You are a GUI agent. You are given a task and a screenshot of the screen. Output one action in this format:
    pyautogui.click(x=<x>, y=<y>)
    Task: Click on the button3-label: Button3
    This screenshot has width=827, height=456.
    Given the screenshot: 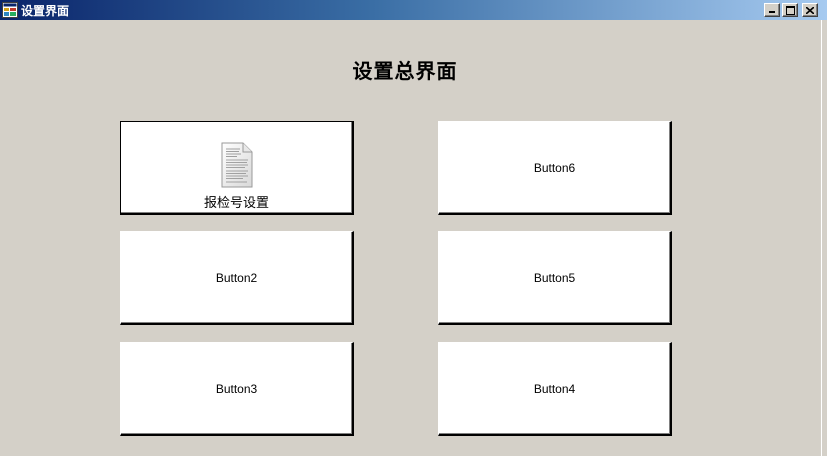 What is the action you would take?
    pyautogui.click(x=236, y=388)
    